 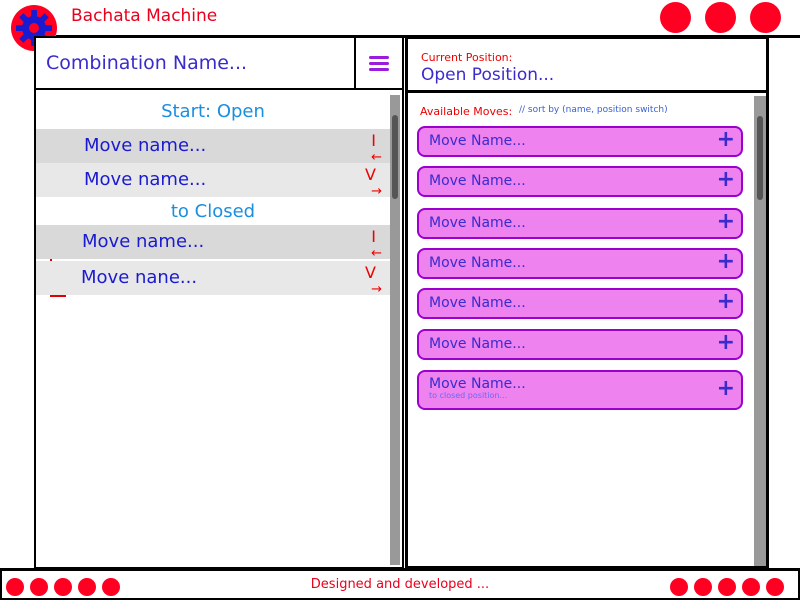 What do you see at coordinates (395, 157) in the screenshot?
I see `left-scrollbar-thumb` at bounding box center [395, 157].